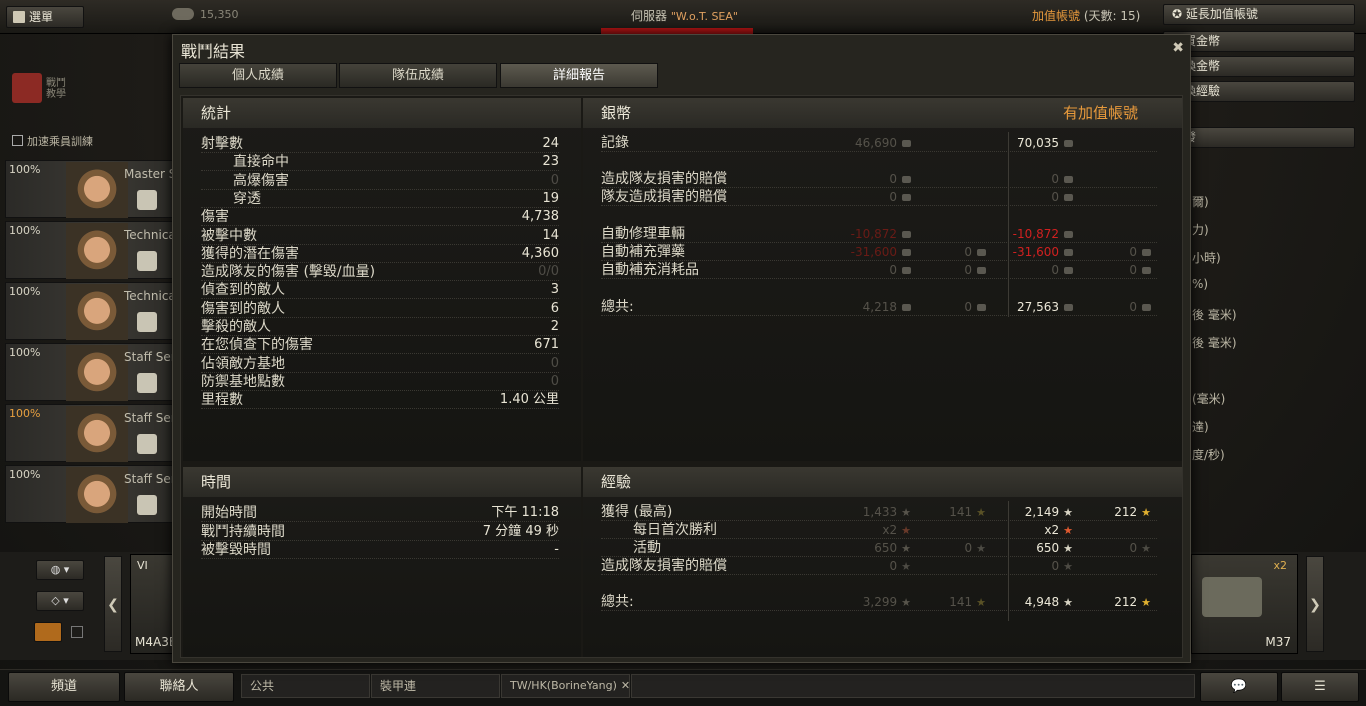  Describe the element at coordinates (1054, 548) in the screenshot. I see `exp-premium-value: 650 ★` at that location.